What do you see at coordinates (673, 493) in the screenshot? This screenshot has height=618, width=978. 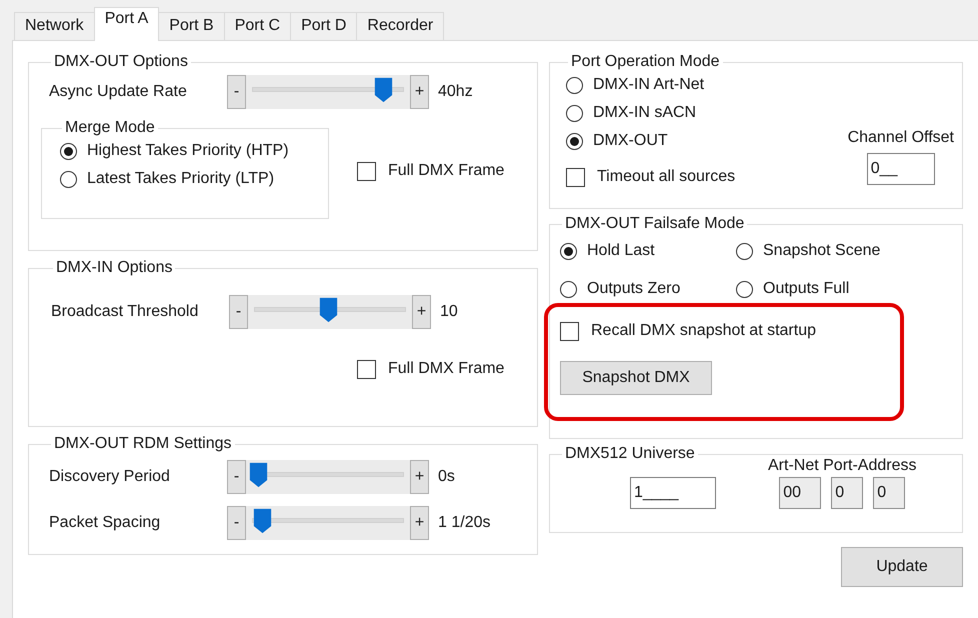 I see `input-field: 1____` at bounding box center [673, 493].